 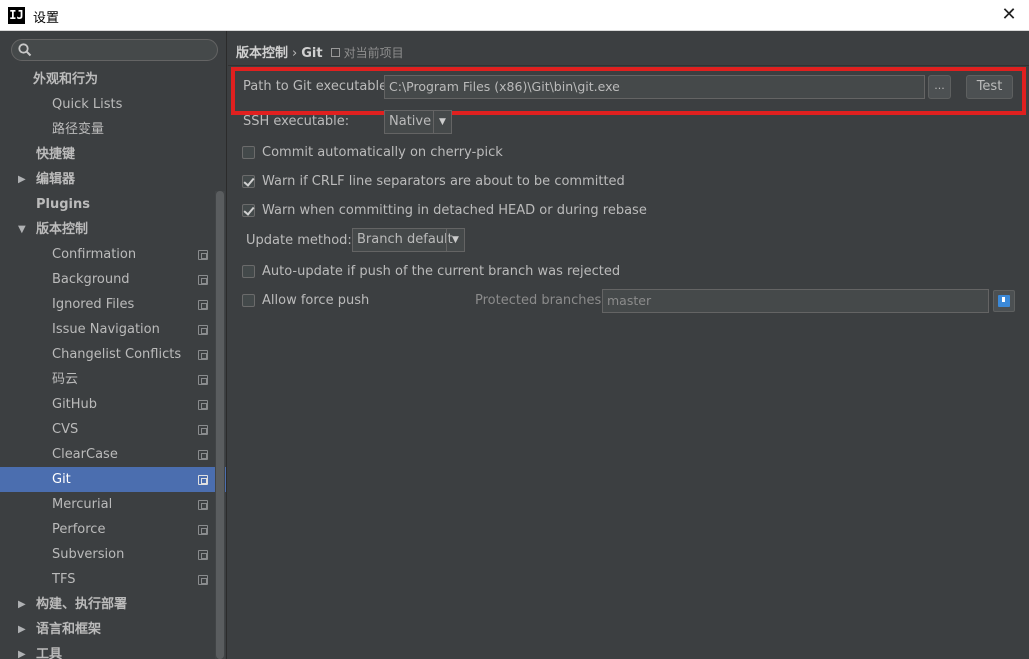 What do you see at coordinates (64, 579) in the screenshot?
I see `sidebar-item-label: TFS` at bounding box center [64, 579].